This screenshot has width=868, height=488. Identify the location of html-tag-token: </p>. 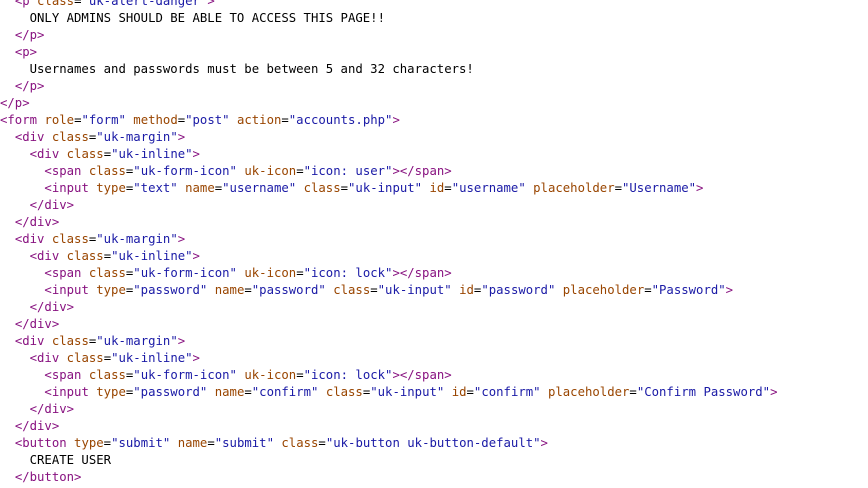
(29, 86).